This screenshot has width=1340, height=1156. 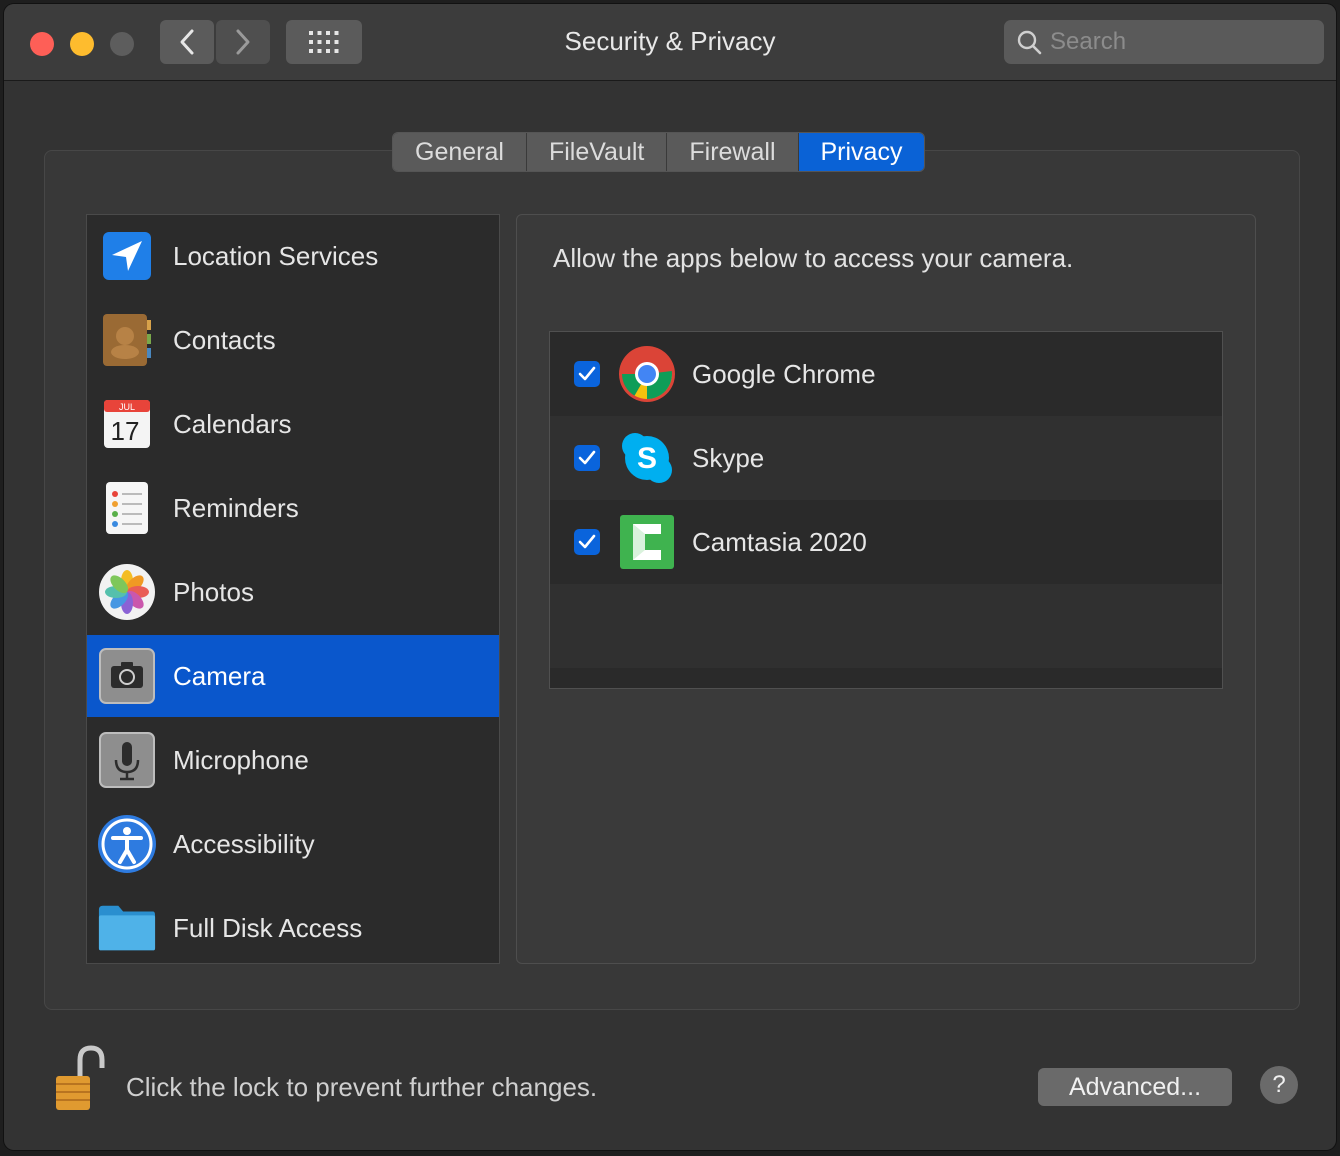 I want to click on app-name: Google Chrome, so click(x=784, y=373).